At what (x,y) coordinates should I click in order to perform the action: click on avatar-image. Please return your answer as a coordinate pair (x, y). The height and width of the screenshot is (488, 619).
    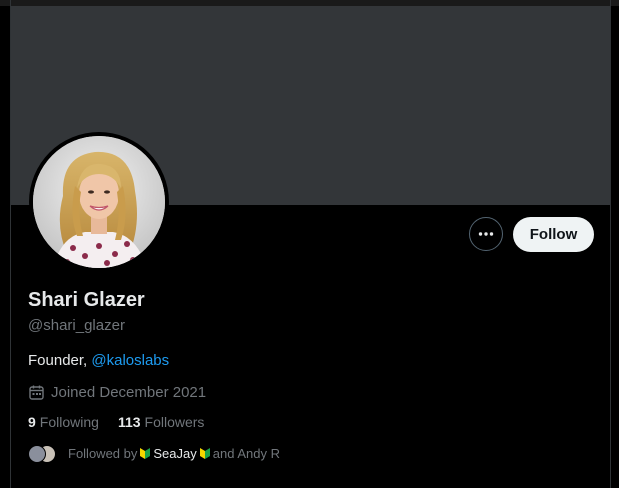
    Looking at the image, I should click on (99, 202).